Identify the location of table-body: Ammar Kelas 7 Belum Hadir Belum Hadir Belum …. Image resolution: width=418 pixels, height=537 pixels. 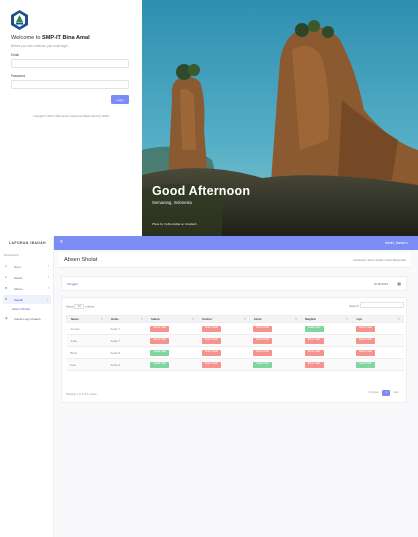
(235, 346).